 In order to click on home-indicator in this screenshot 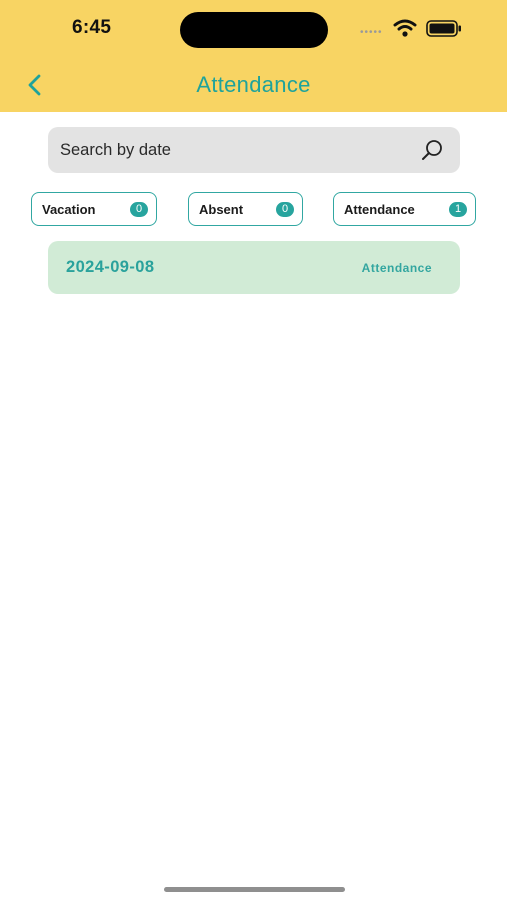, I will do `click(254, 889)`.